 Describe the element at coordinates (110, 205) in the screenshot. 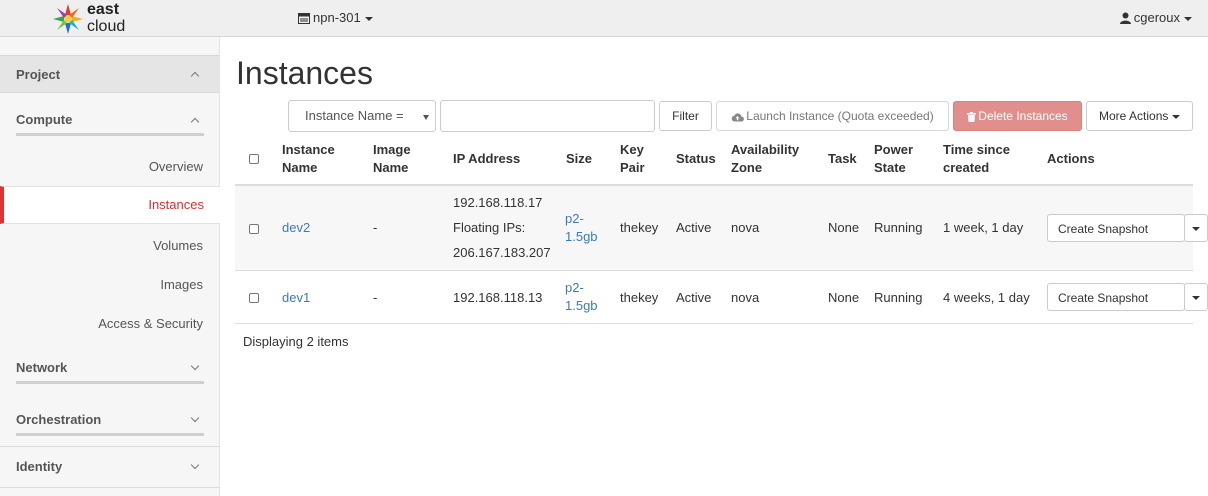

I see `sidebar-item-instances: Instances` at that location.